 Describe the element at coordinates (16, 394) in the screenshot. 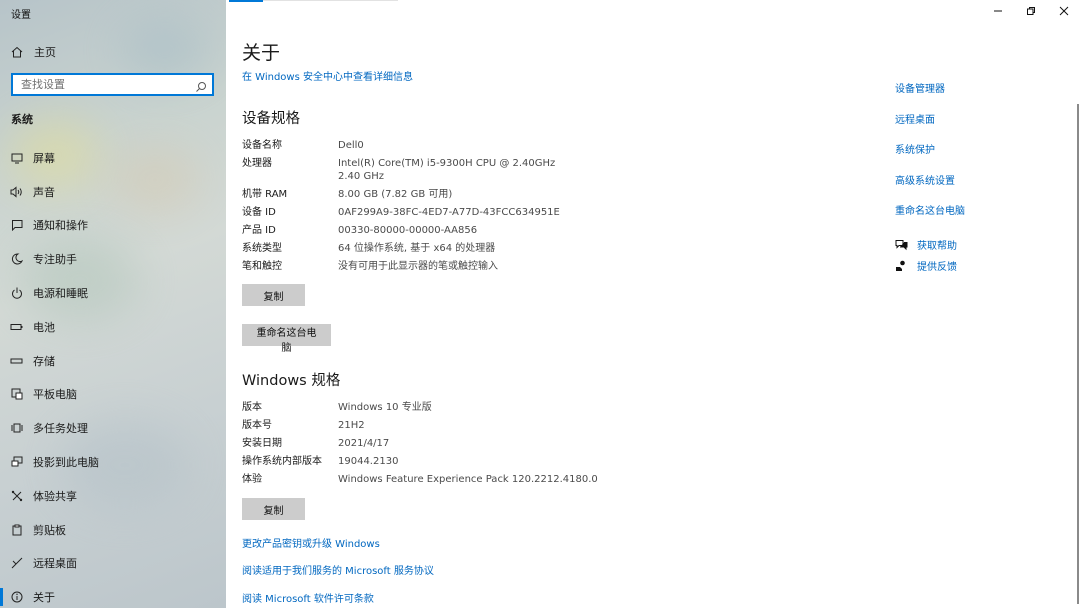

I see `tablet-icon` at that location.